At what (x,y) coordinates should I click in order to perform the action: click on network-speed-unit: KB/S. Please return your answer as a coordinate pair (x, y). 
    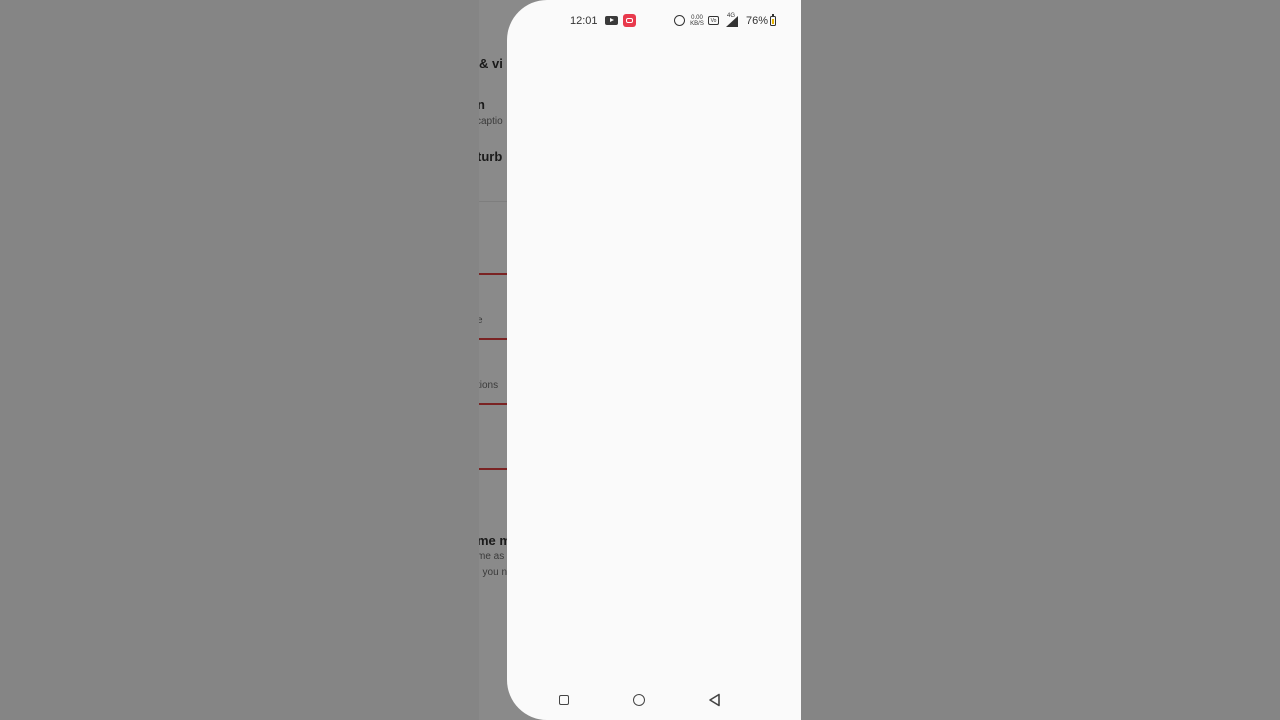
    Looking at the image, I should click on (697, 24).